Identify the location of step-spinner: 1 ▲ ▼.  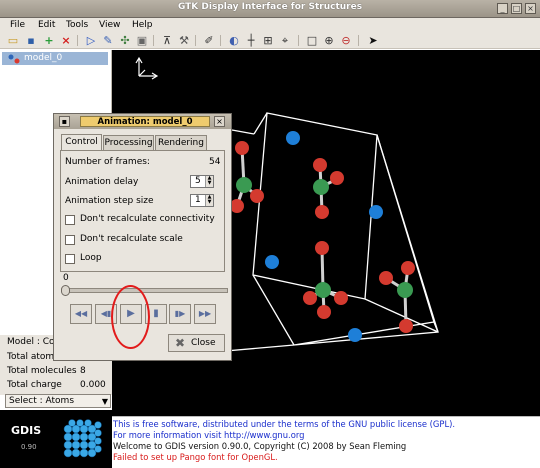
(202, 200).